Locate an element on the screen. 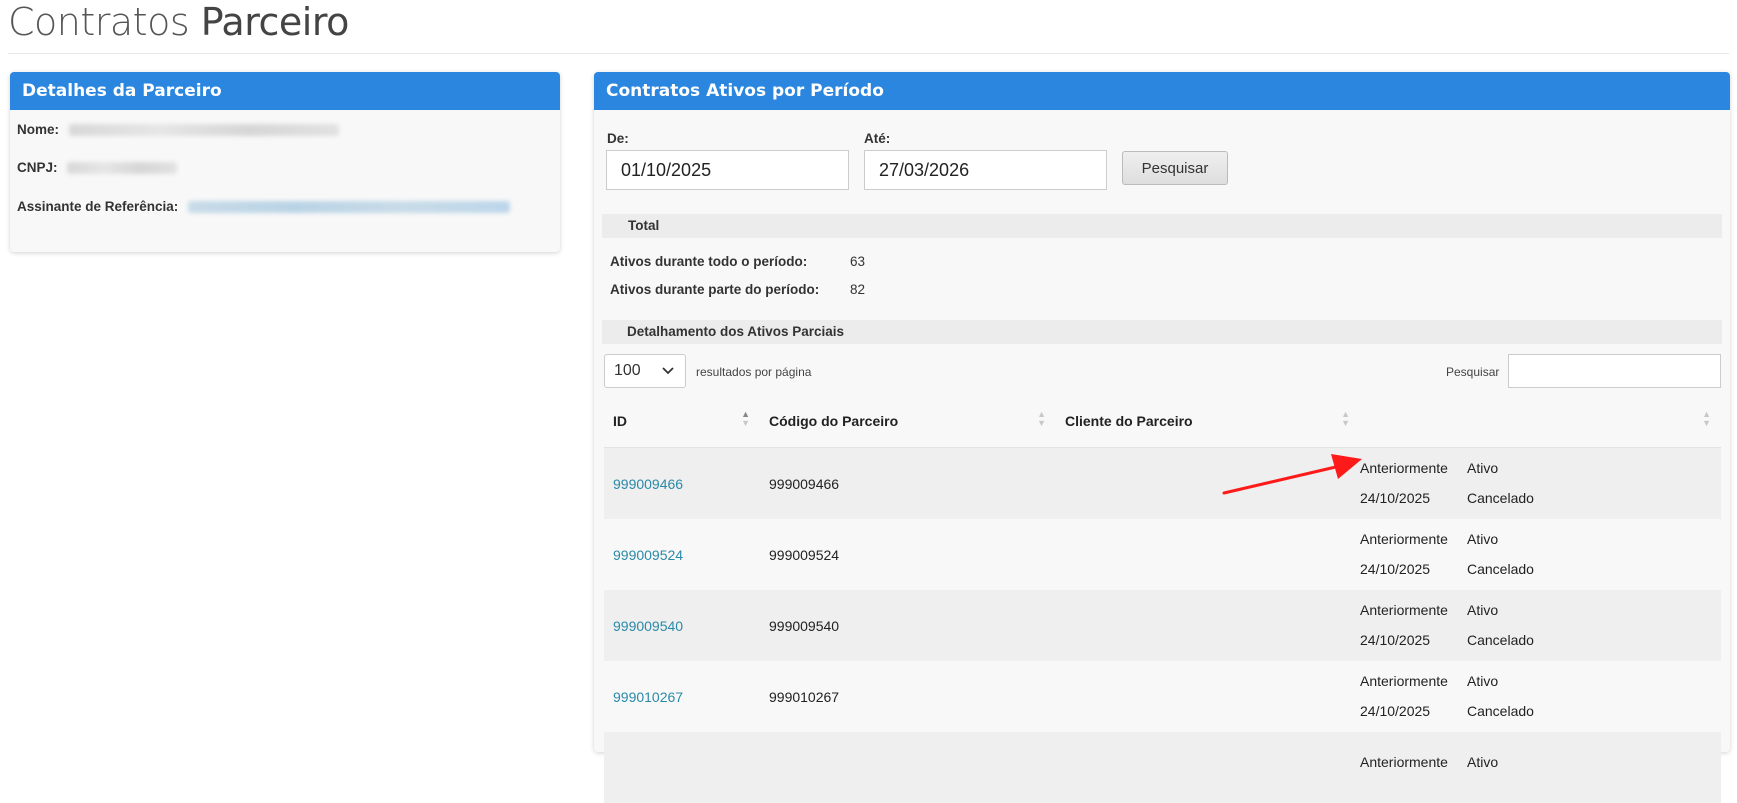 The height and width of the screenshot is (803, 1737). contract-id-link: 999009524 is located at coordinates (648, 555).